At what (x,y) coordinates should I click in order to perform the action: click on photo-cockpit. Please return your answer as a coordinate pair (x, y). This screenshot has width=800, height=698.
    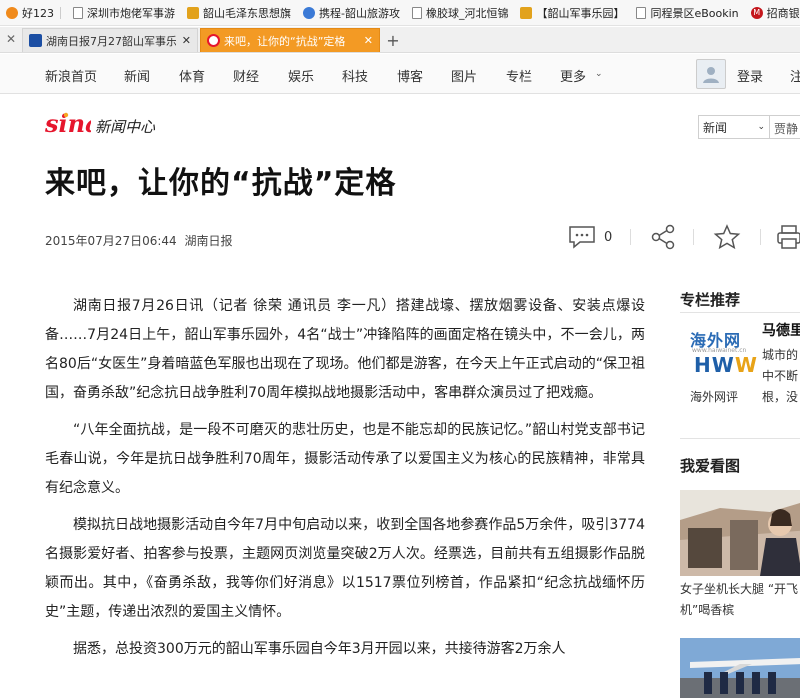
    Looking at the image, I should click on (740, 533).